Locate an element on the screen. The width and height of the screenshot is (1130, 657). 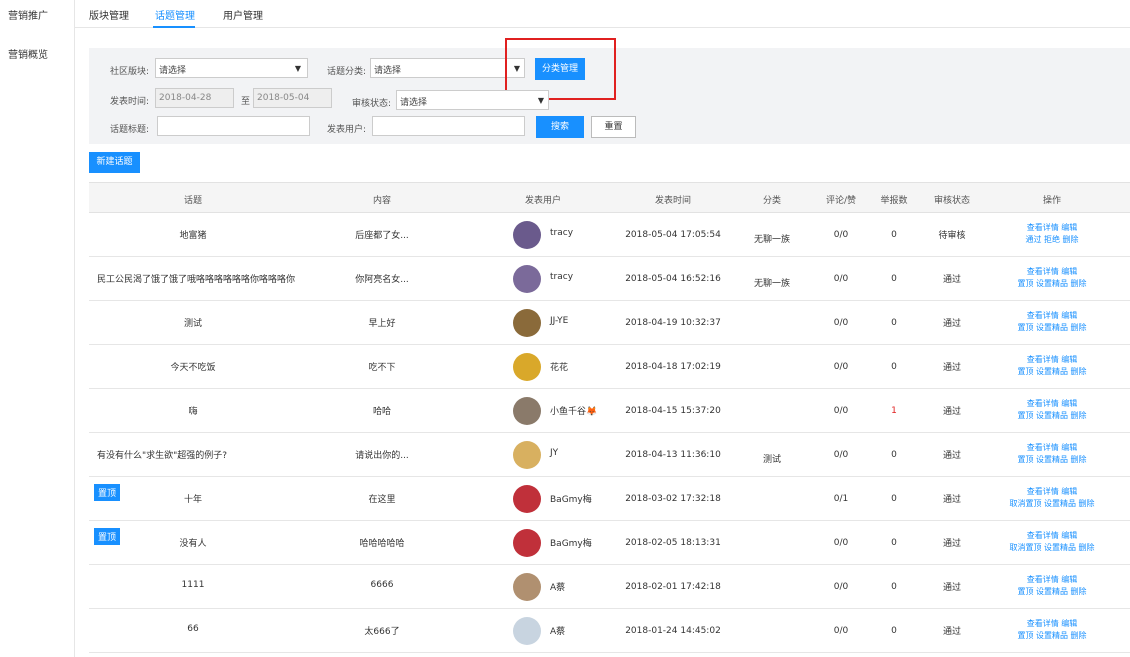
tab-user-management: 用户管理 is located at coordinates (243, 14).